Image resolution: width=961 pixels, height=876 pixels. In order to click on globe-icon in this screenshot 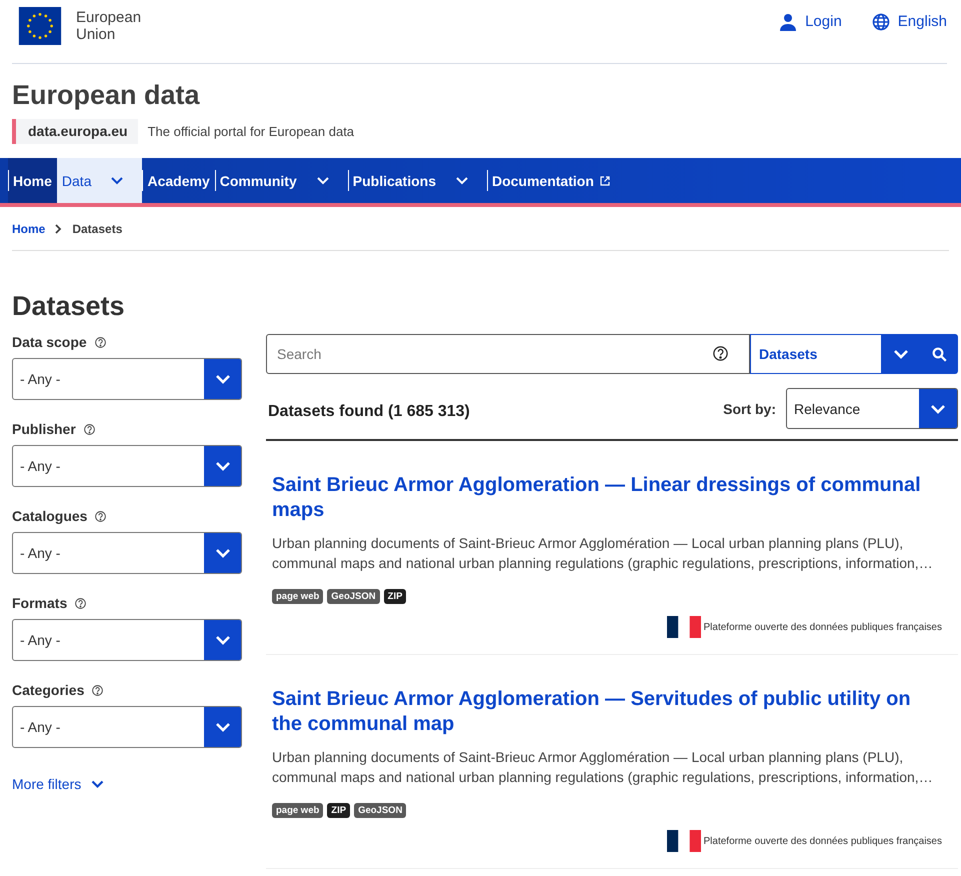, I will do `click(881, 21)`.